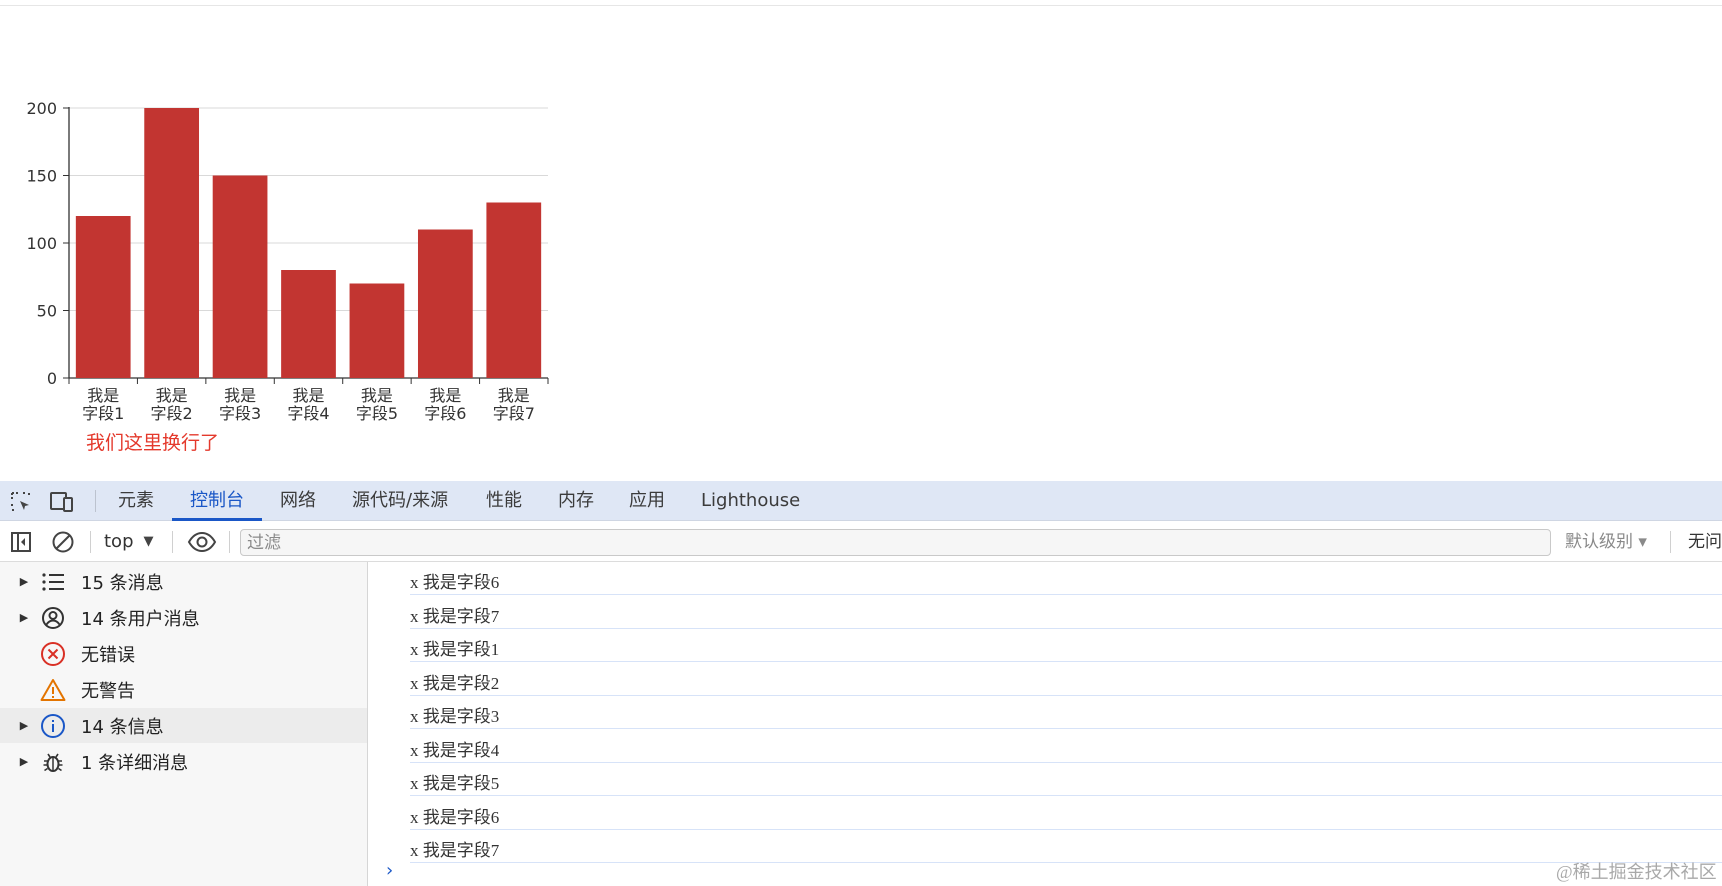 Image resolution: width=1722 pixels, height=886 pixels. What do you see at coordinates (1066, 712) in the screenshot?
I see `console-log-row: x 我是字段3ec` at bounding box center [1066, 712].